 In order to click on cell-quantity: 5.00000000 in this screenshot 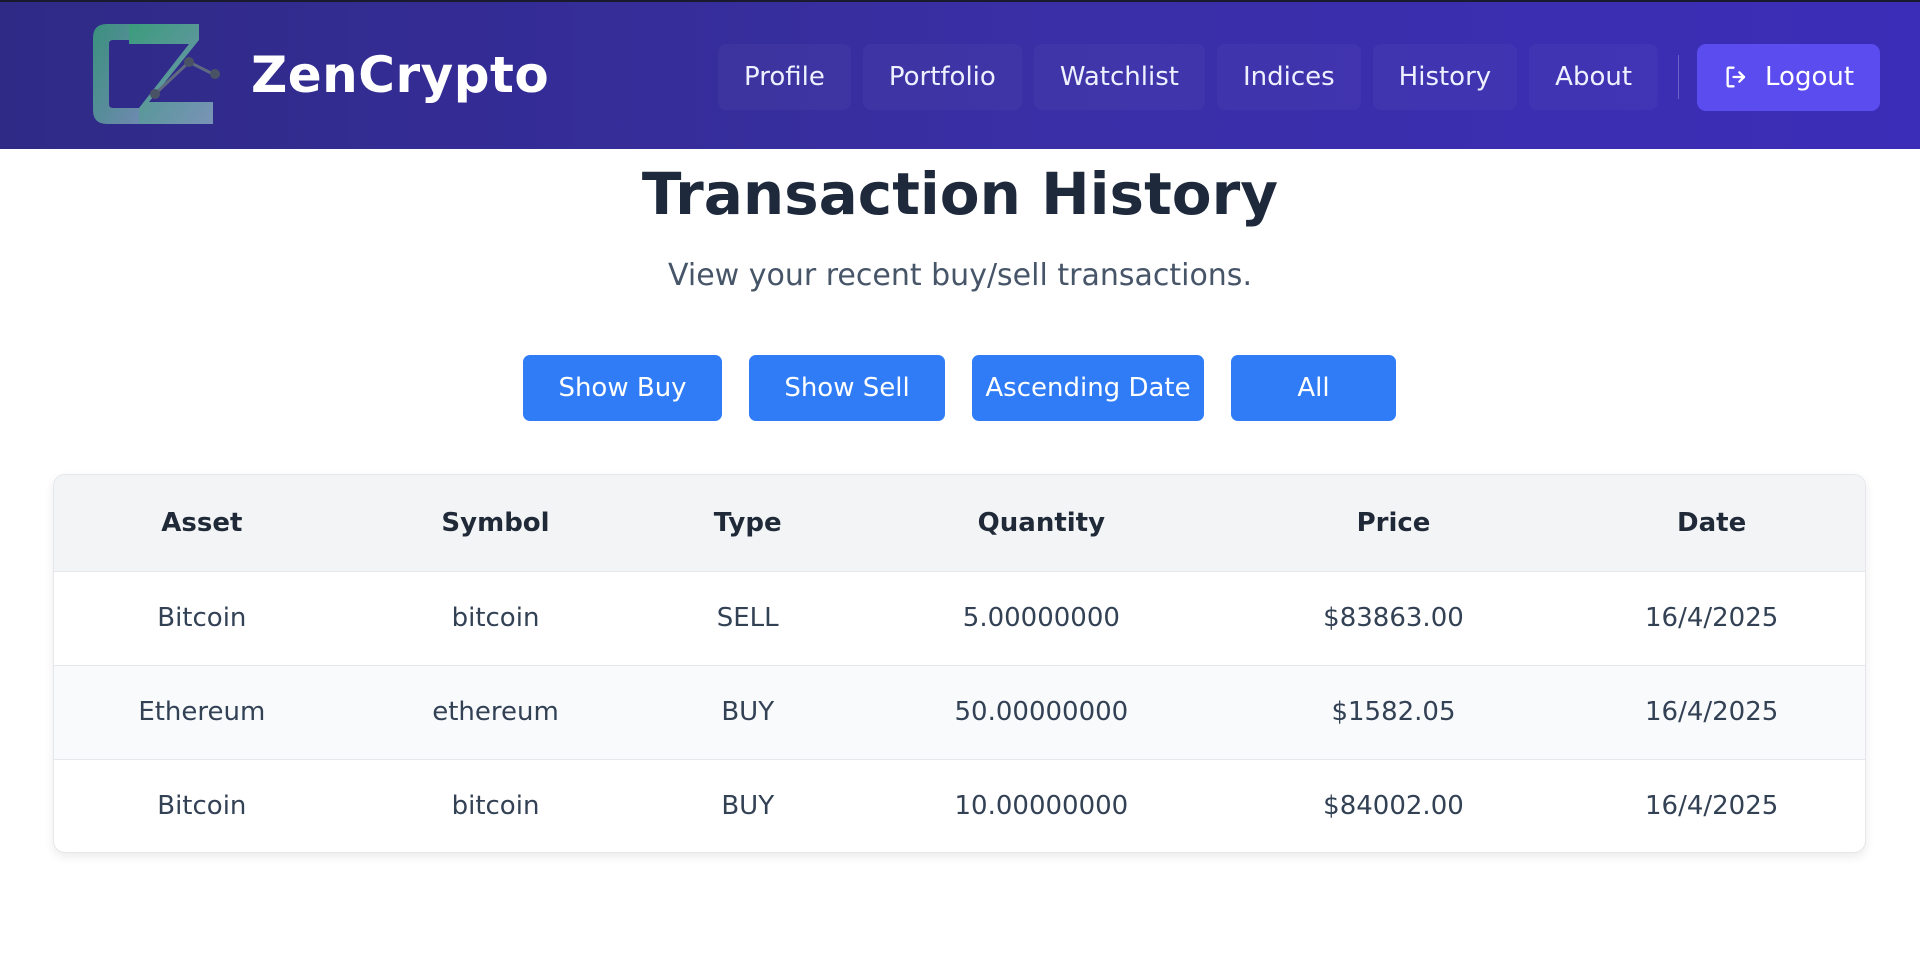, I will do `click(1041, 618)`.